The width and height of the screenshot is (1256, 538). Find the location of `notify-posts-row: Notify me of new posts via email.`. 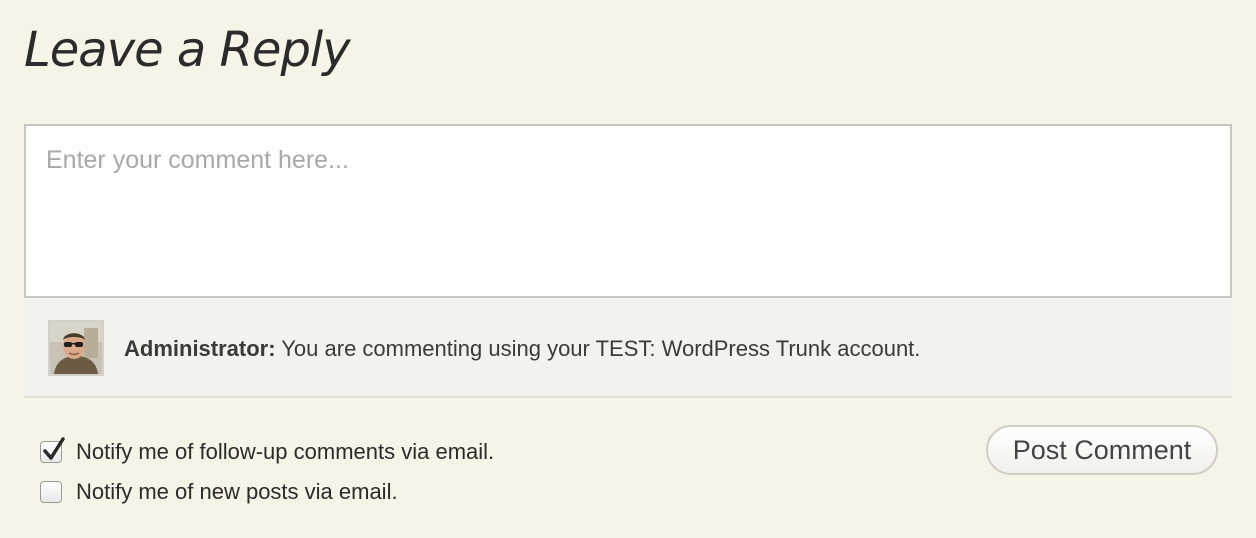

notify-posts-row: Notify me of new posts via email. is located at coordinates (267, 492).